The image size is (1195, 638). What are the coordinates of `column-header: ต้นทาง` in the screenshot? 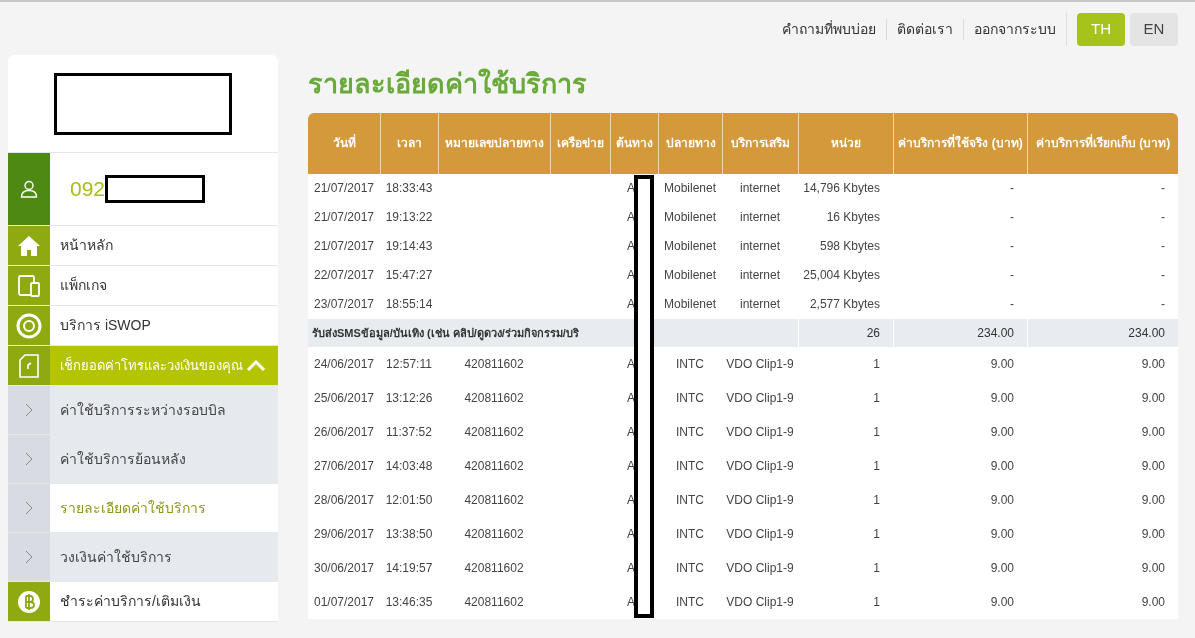 It's located at (634, 143).